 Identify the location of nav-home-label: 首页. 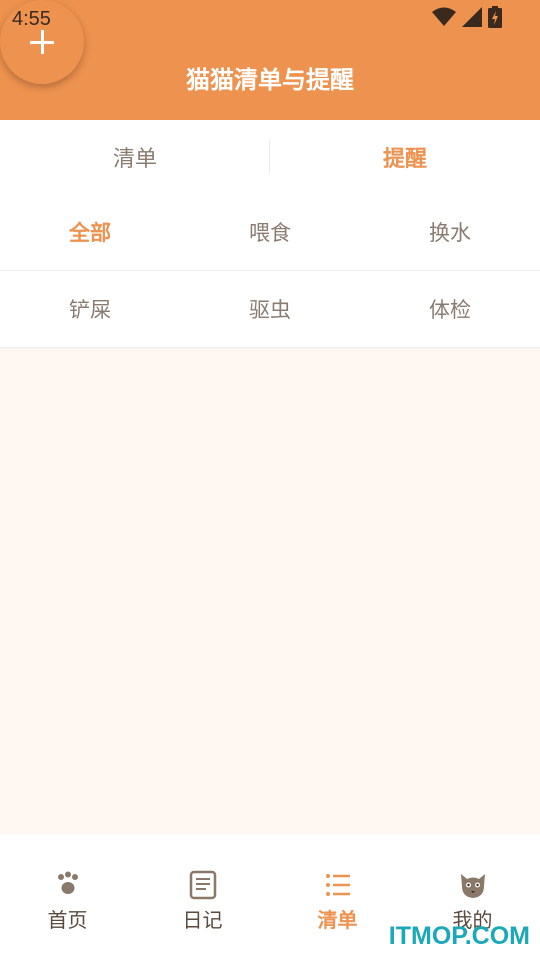
(67, 921).